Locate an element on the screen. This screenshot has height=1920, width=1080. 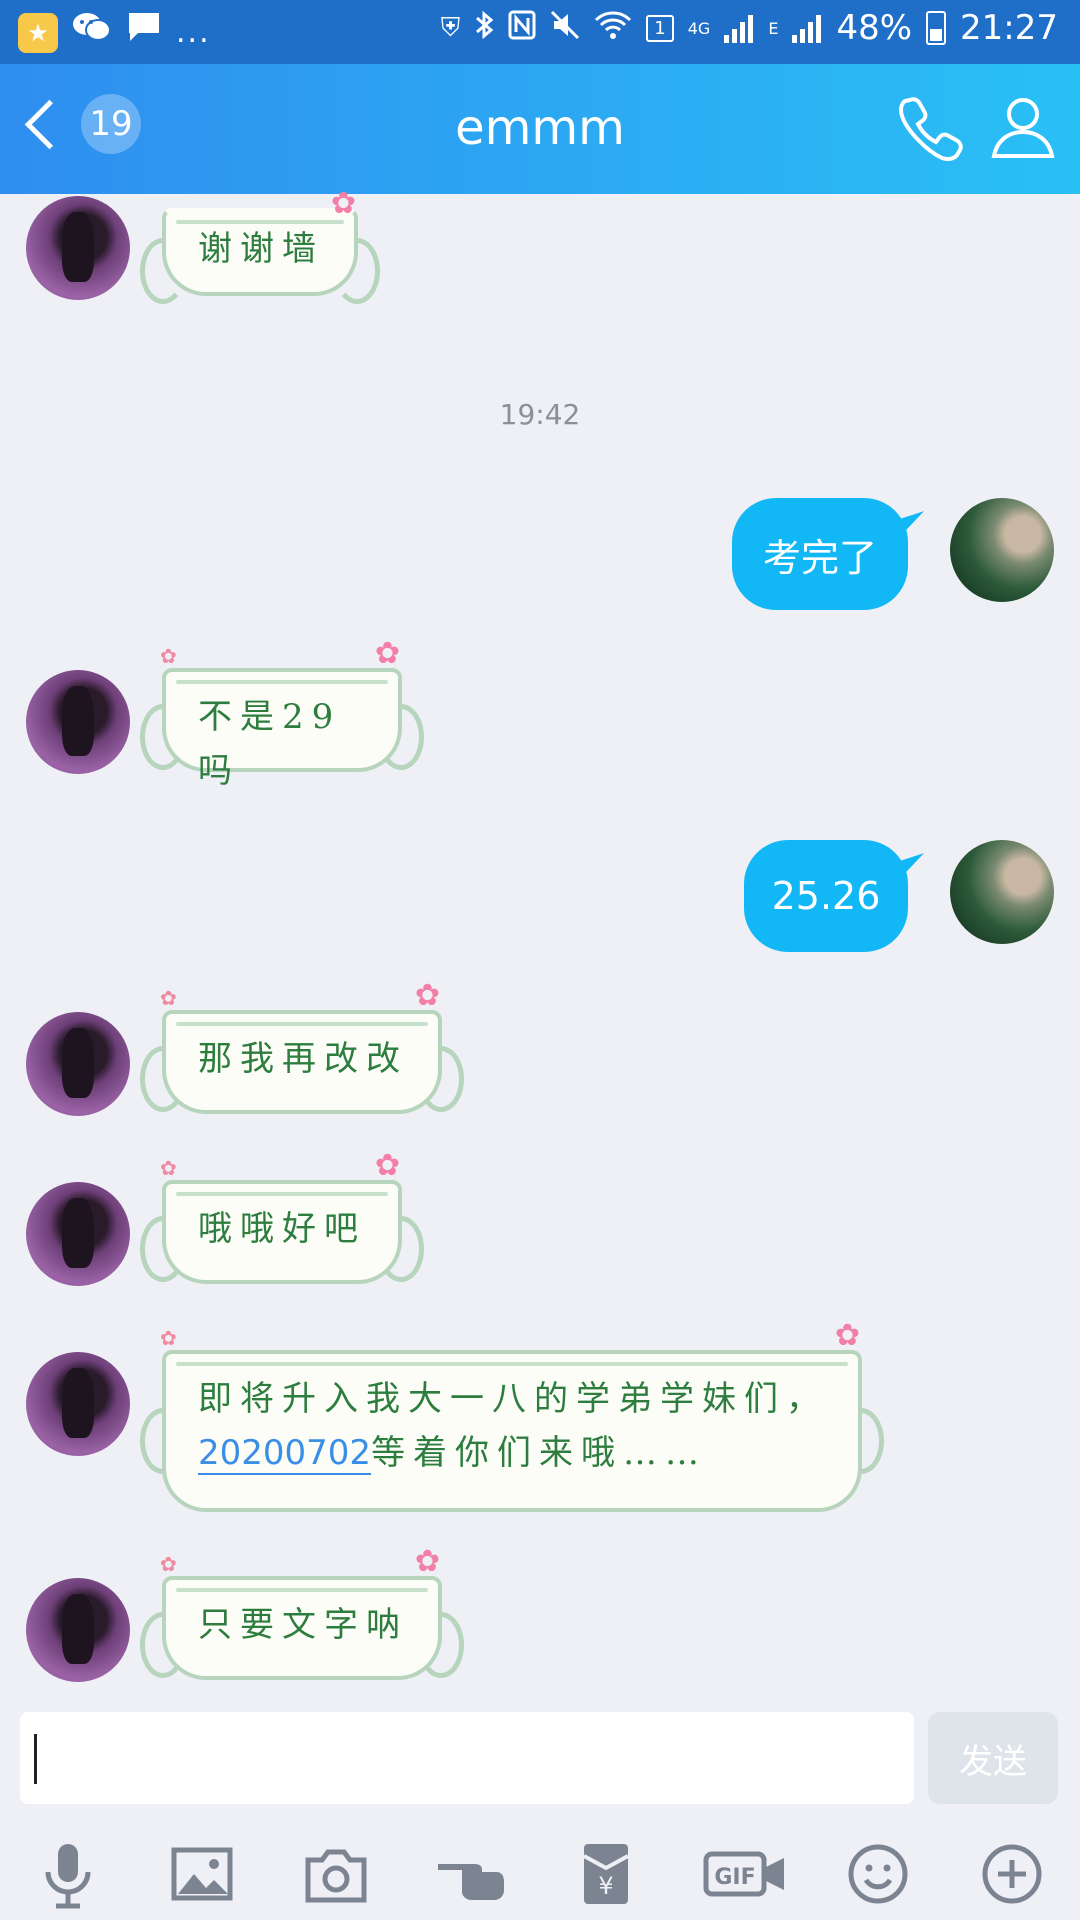
message-text: 只要文字呐 is located at coordinates (303, 1625).